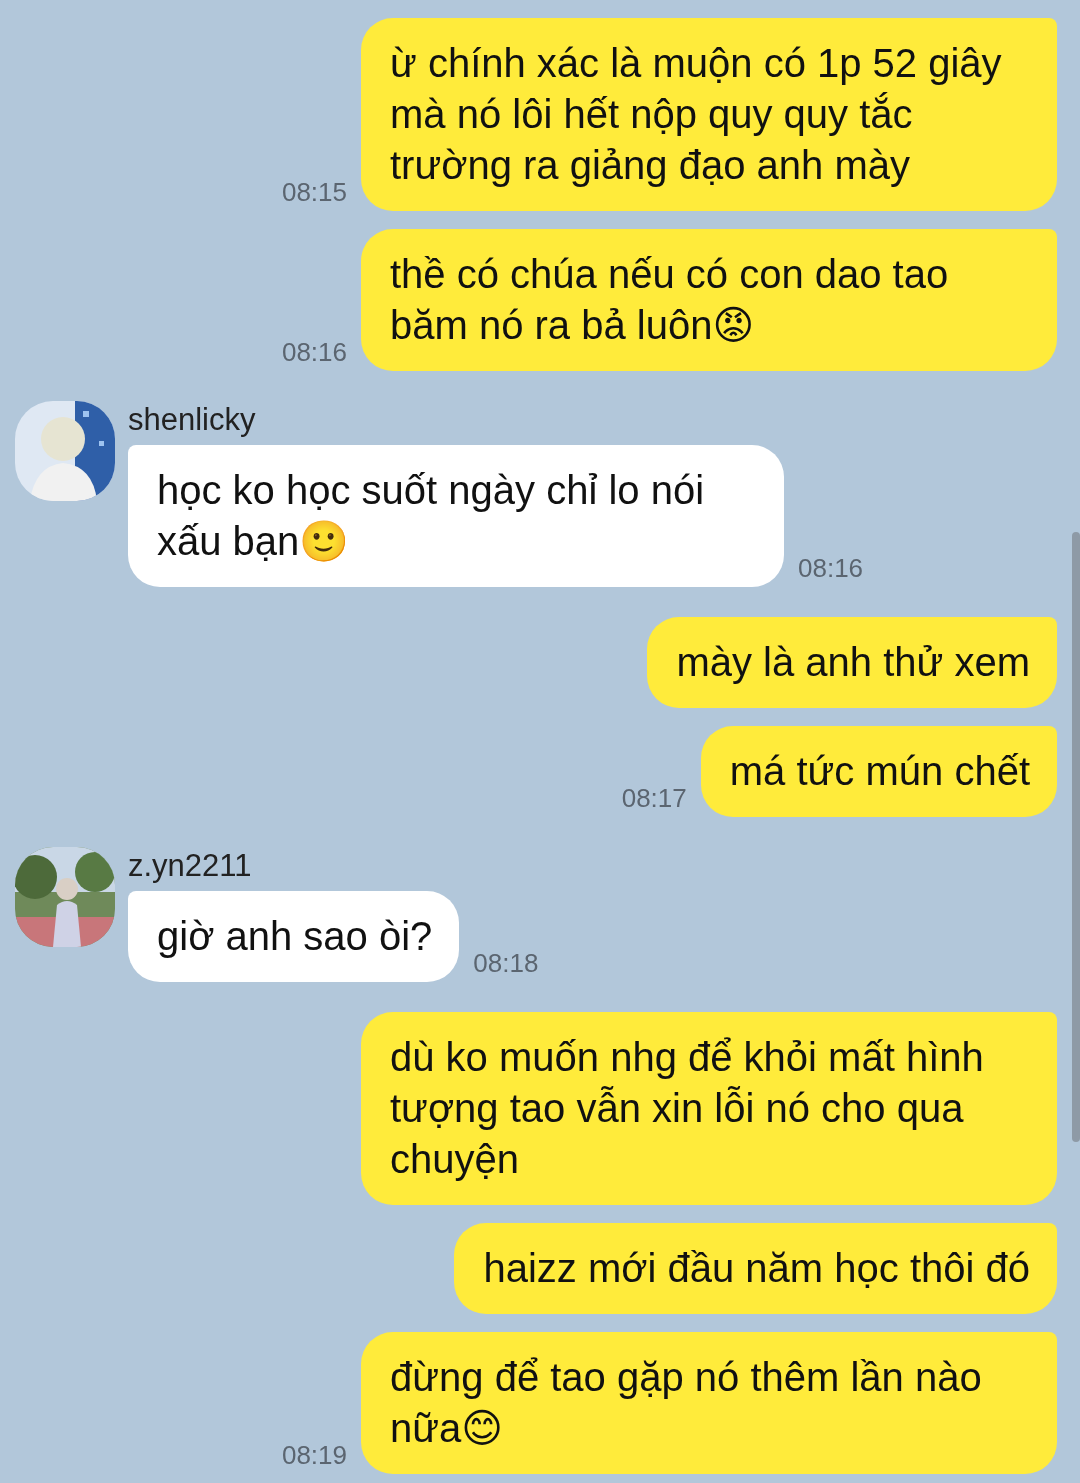 This screenshot has width=1080, height=1483. What do you see at coordinates (654, 798) in the screenshot?
I see `timestamp: 08:17` at bounding box center [654, 798].